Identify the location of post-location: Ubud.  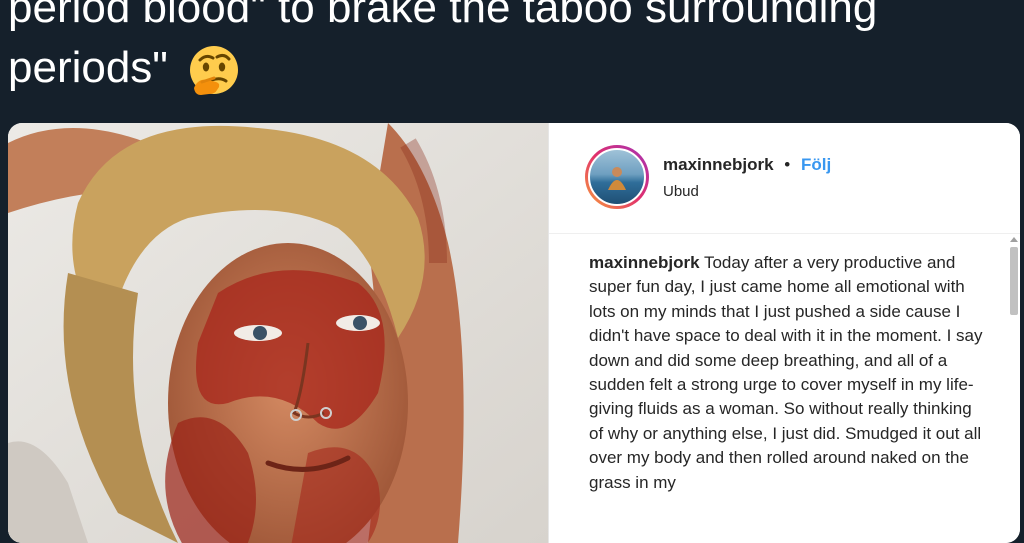
(681, 191).